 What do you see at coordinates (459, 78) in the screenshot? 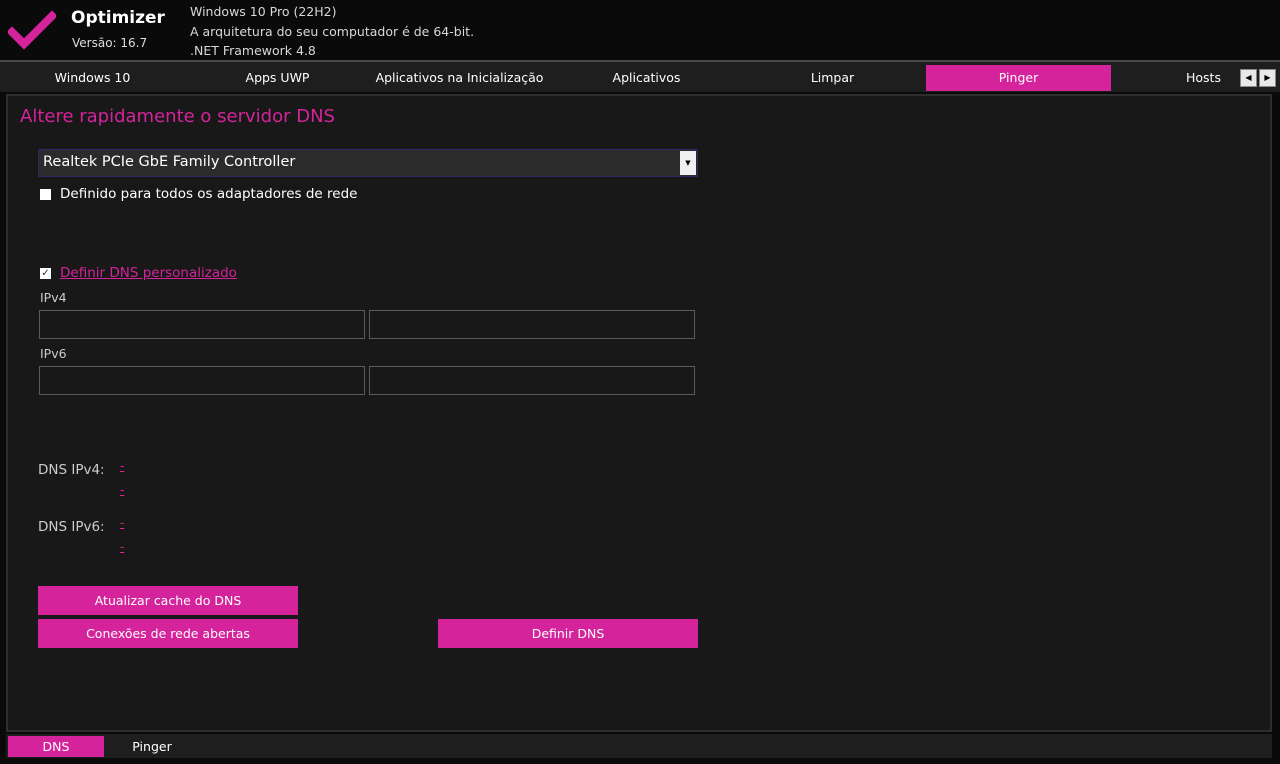
I see `tab-startup-apps: Aplicativos na Inicialização` at bounding box center [459, 78].